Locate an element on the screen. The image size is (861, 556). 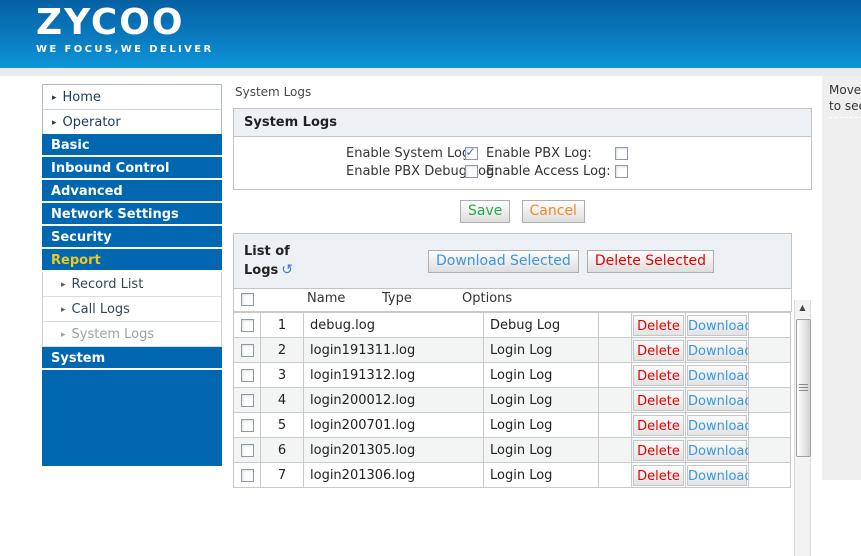
sidebar-item-inbound-control: Inbound Control is located at coordinates (132, 168).